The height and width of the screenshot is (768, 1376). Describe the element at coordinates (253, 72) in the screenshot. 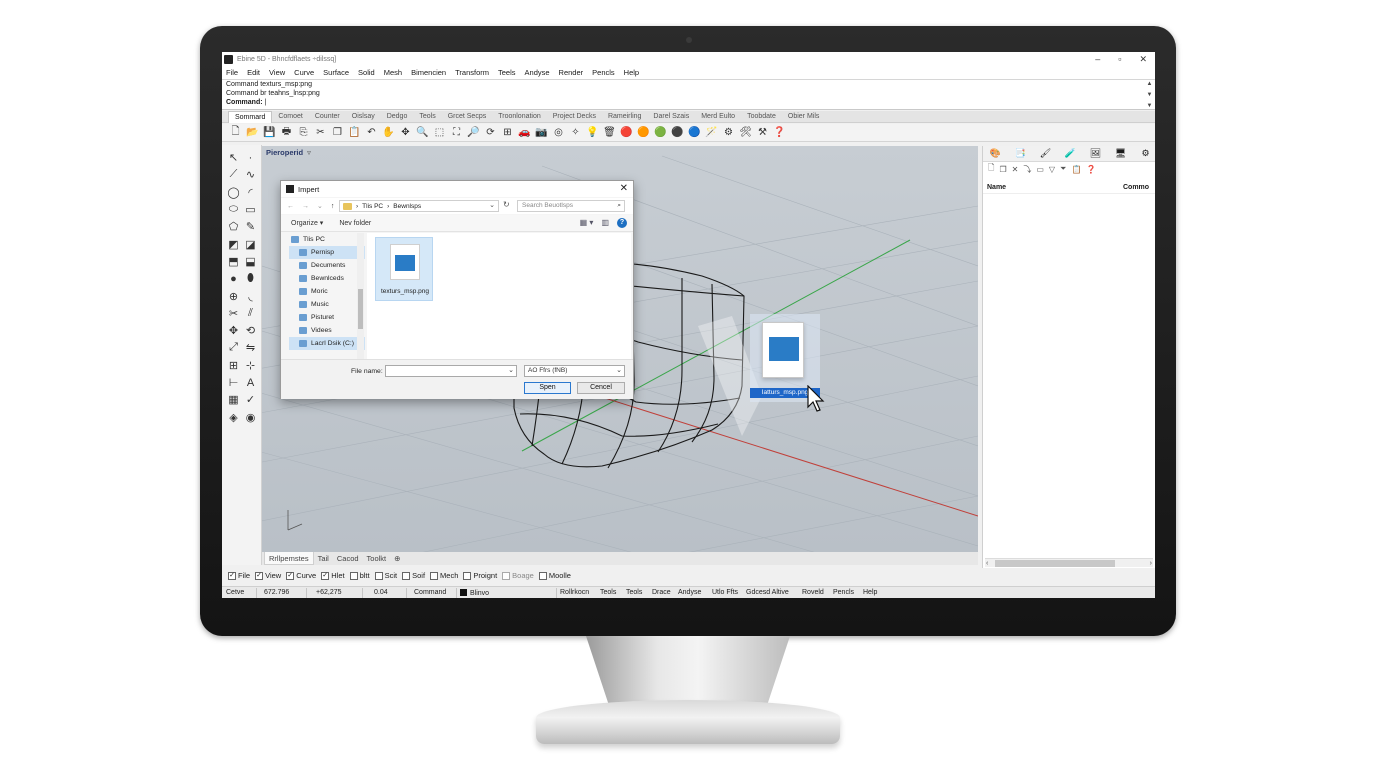

I see `menu-edit: Edit` at that location.